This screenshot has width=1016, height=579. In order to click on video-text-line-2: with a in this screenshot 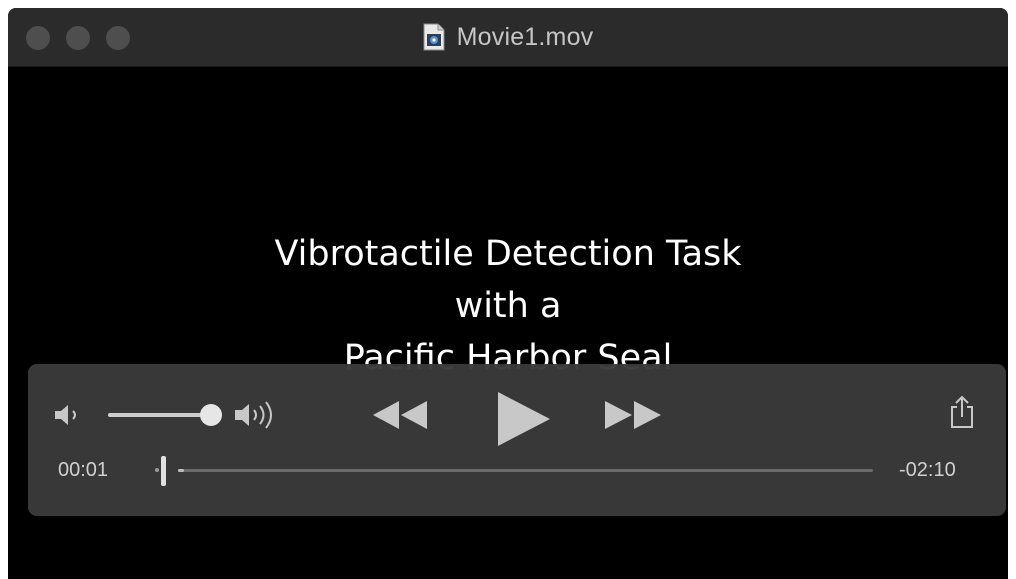, I will do `click(508, 306)`.